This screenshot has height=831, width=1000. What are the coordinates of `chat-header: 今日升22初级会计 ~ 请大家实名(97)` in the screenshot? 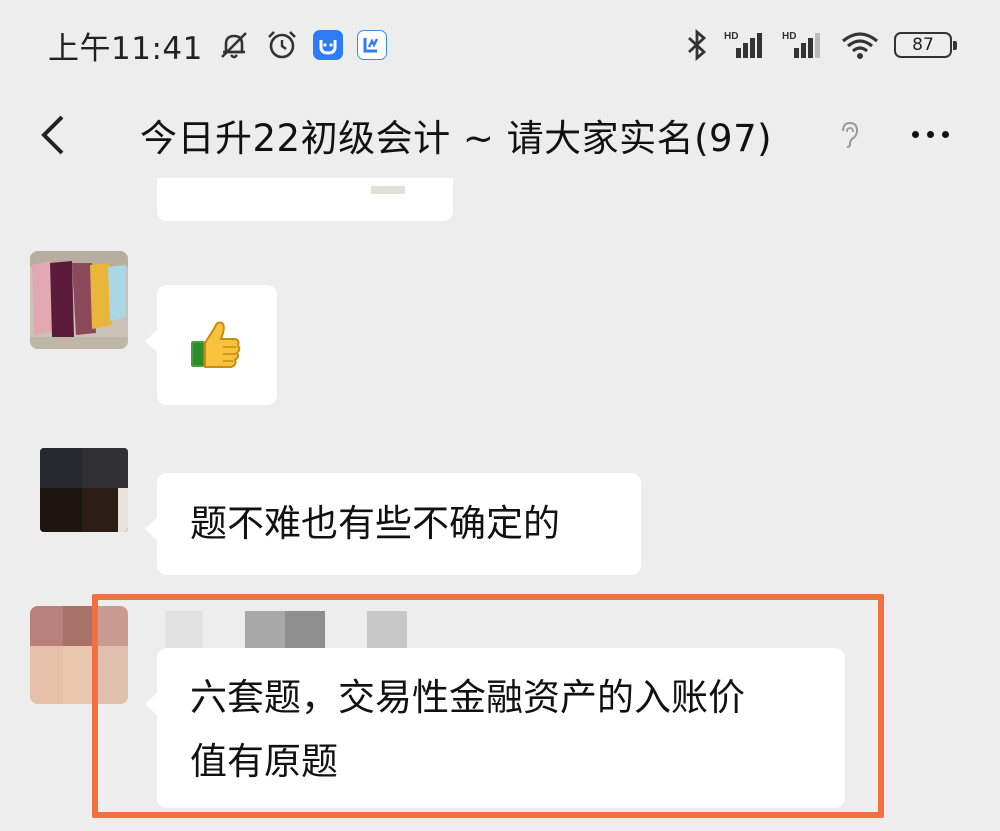 It's located at (500, 134).